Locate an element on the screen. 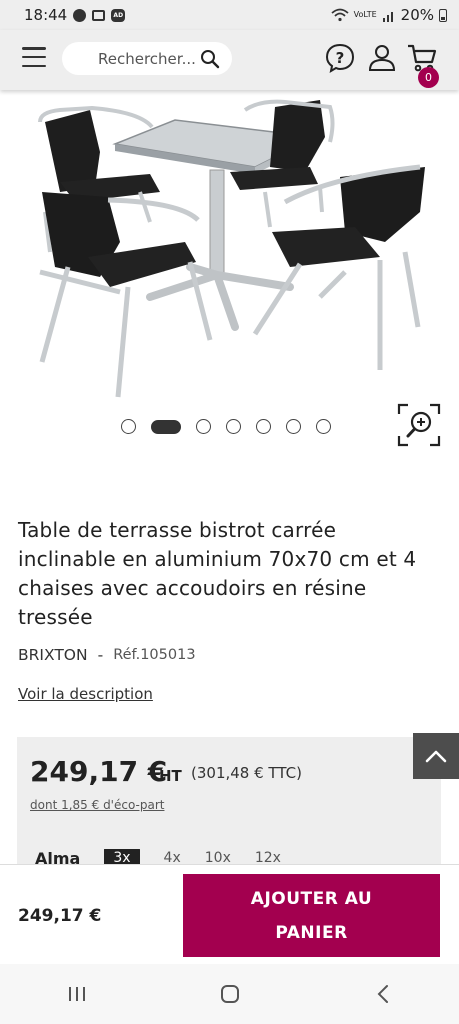 The height and width of the screenshot is (1024, 459). newspaper-icon is located at coordinates (99, 15).